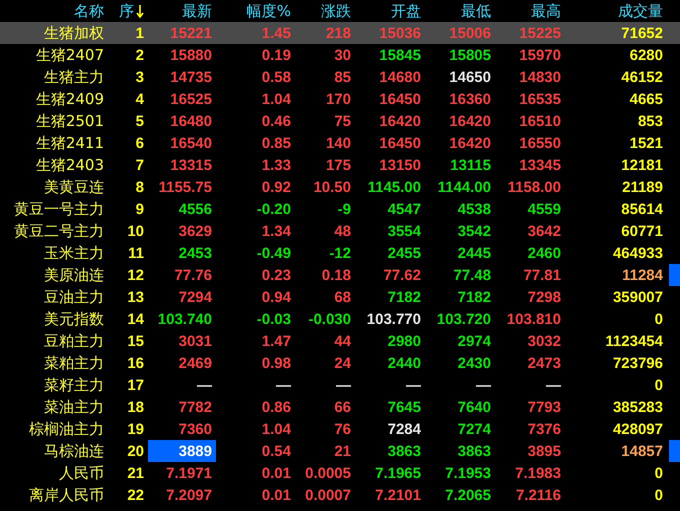 The height and width of the screenshot is (511, 680). I want to click on row-number: 2, so click(140, 55).